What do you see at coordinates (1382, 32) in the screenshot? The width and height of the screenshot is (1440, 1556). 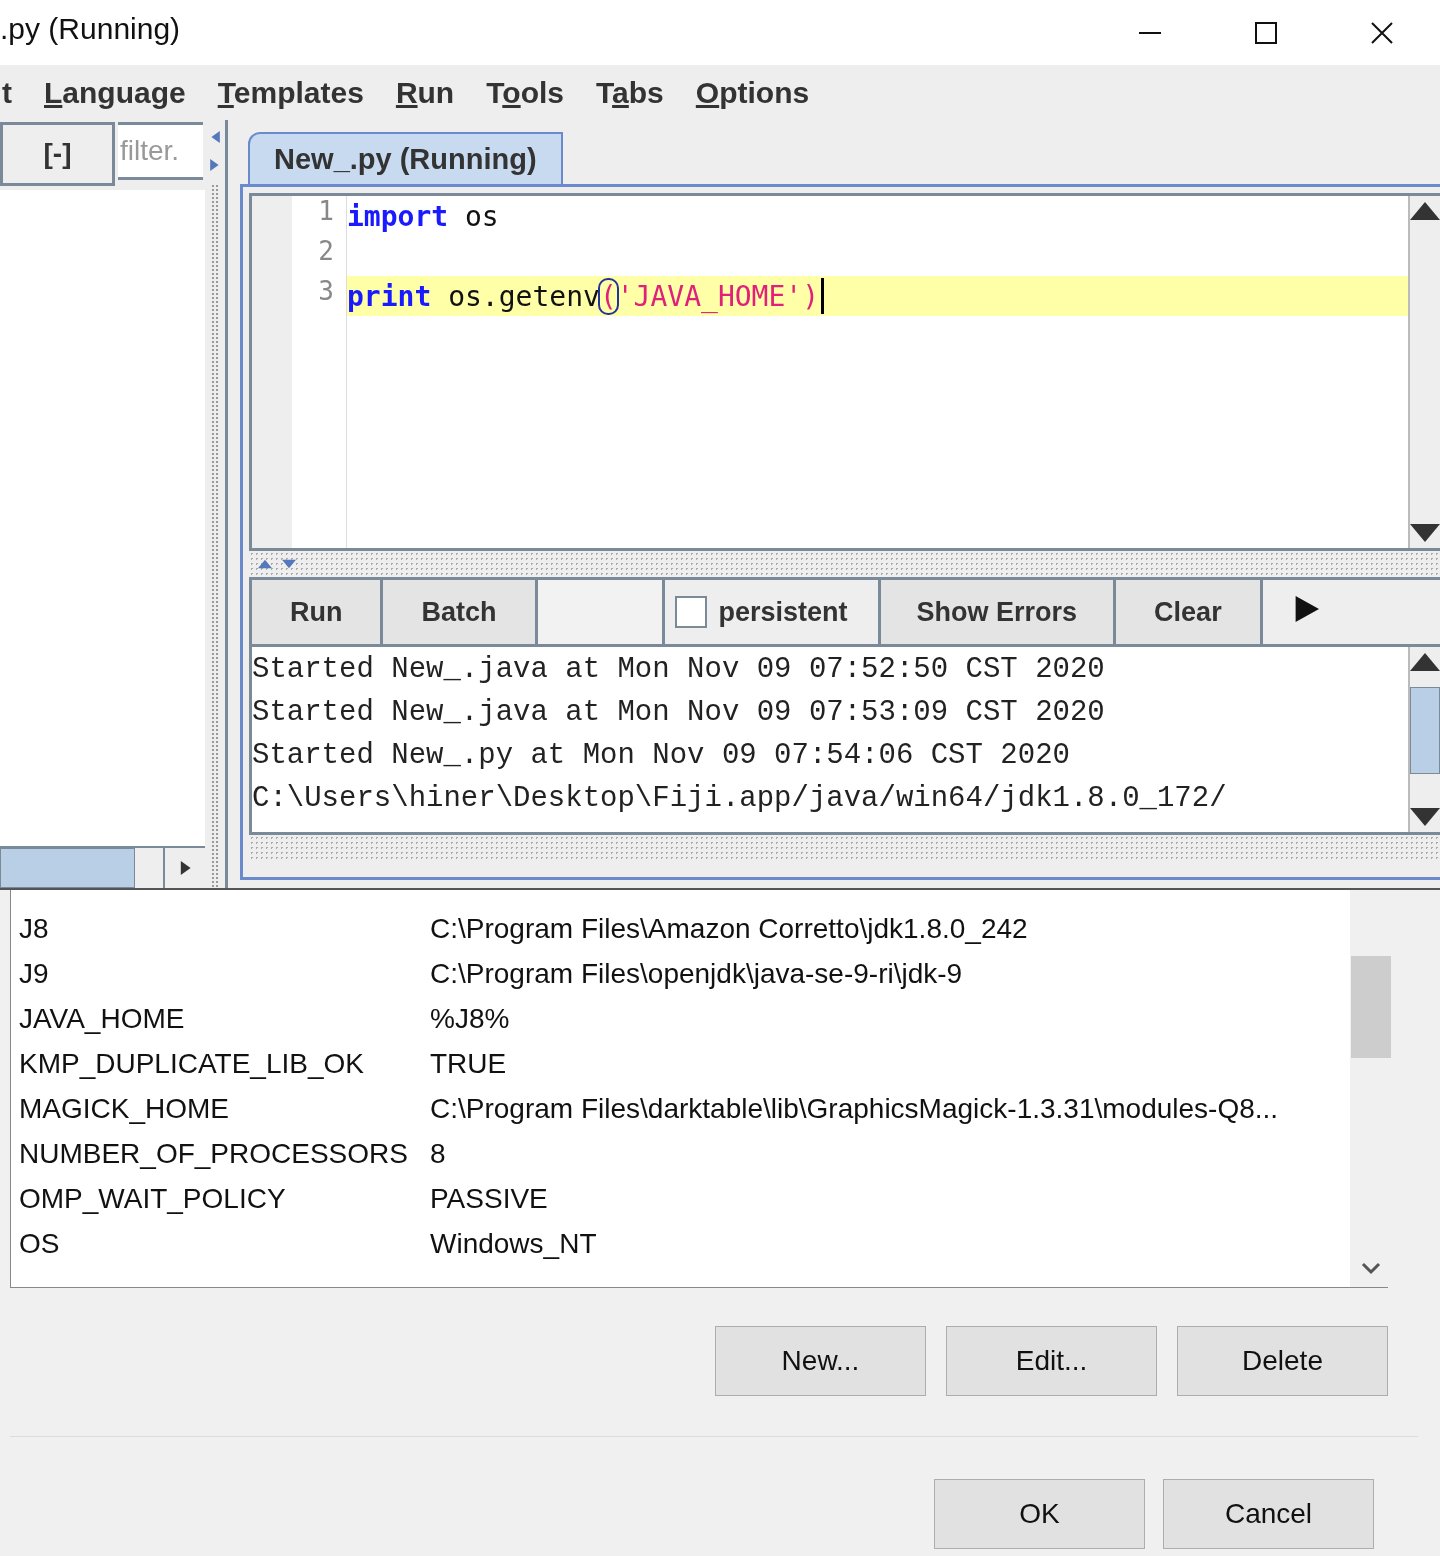 I see `close-icon` at bounding box center [1382, 32].